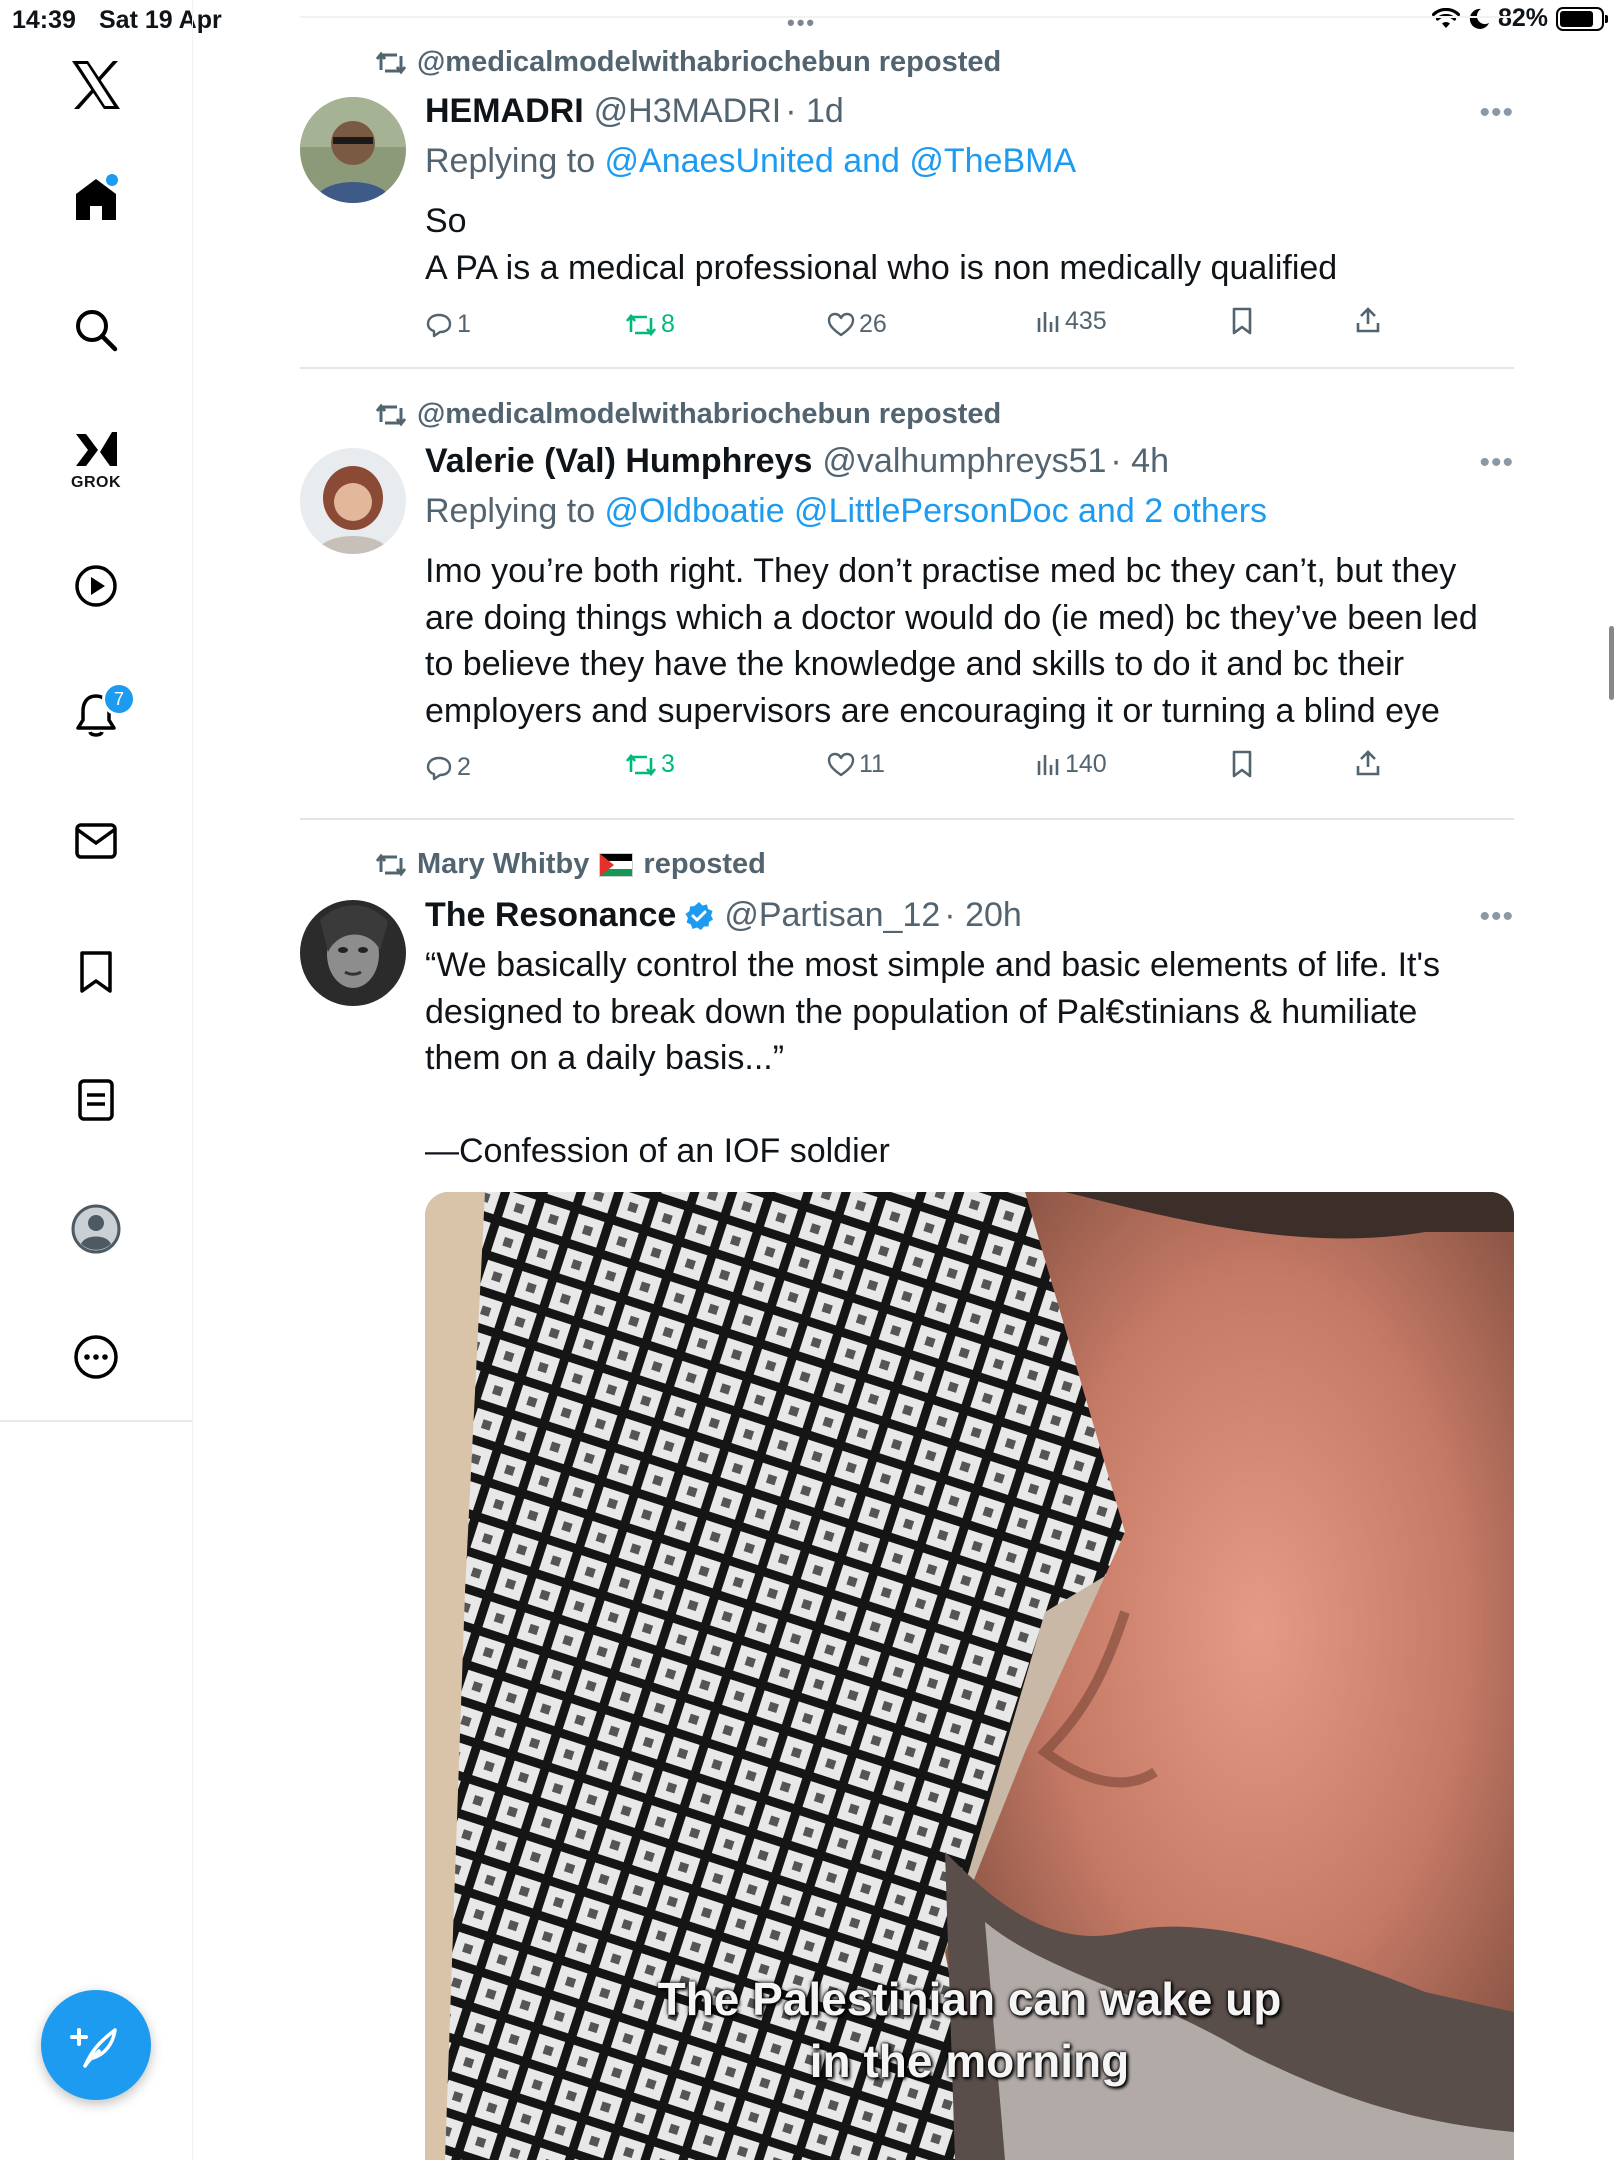  What do you see at coordinates (964, 461) in the screenshot?
I see `author-handle: @valhumphreys51` at bounding box center [964, 461].